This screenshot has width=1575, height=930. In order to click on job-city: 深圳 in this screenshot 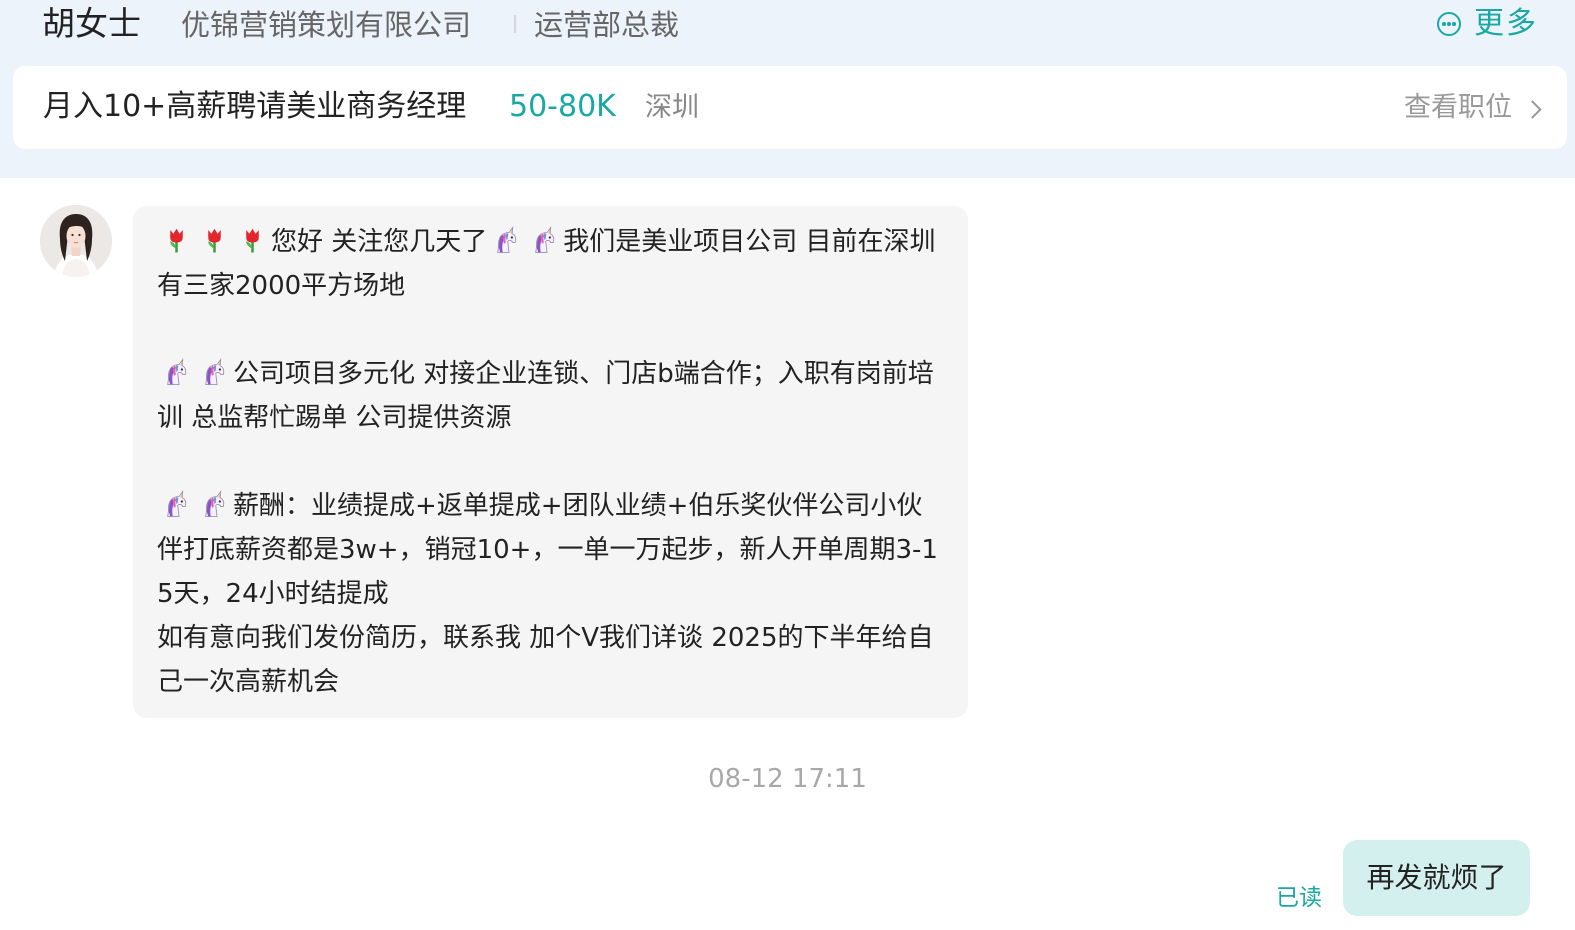, I will do `click(672, 107)`.